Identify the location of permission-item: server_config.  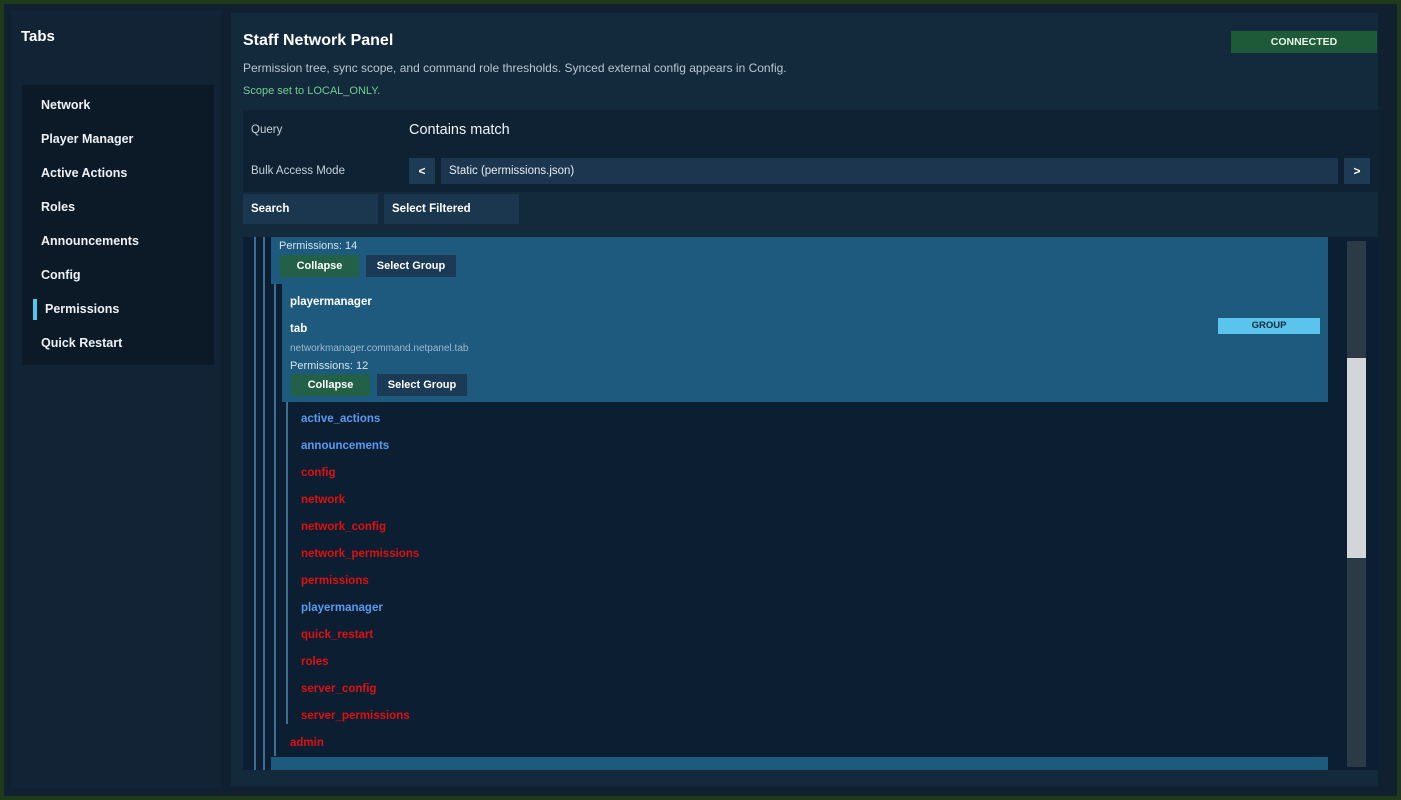
(338, 689).